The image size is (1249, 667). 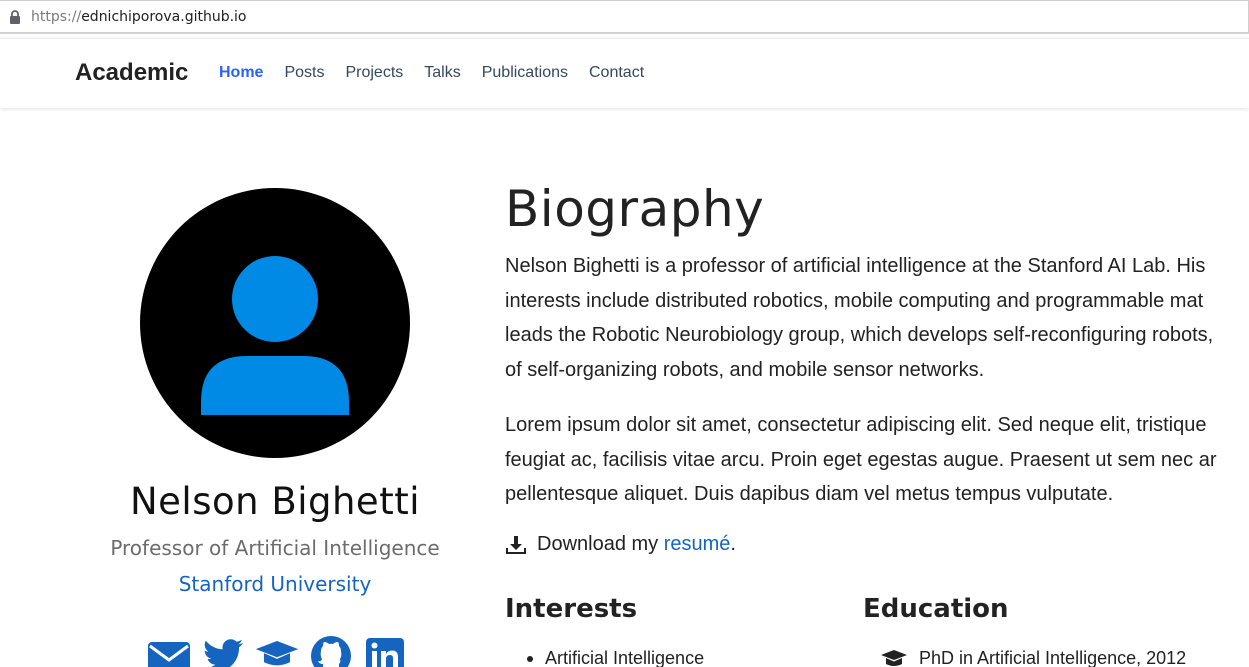 What do you see at coordinates (304, 73) in the screenshot?
I see `nav-link-posts: Posts` at bounding box center [304, 73].